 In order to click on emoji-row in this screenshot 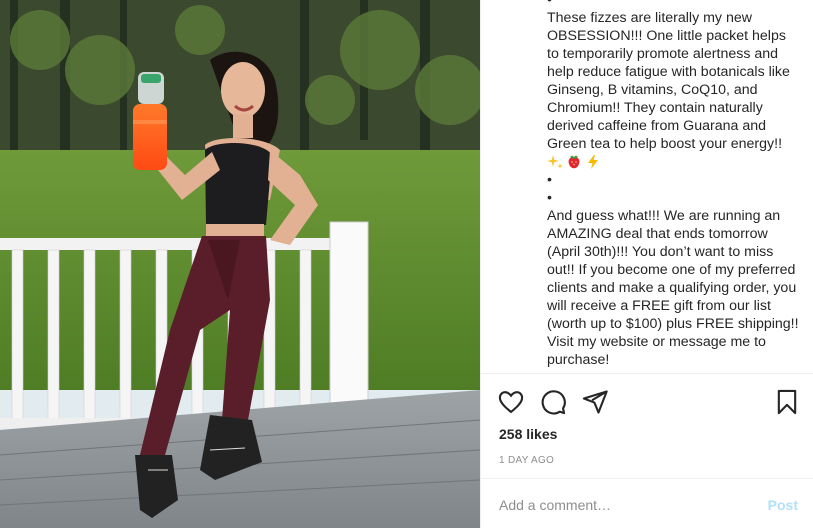, I will do `click(673, 162)`.